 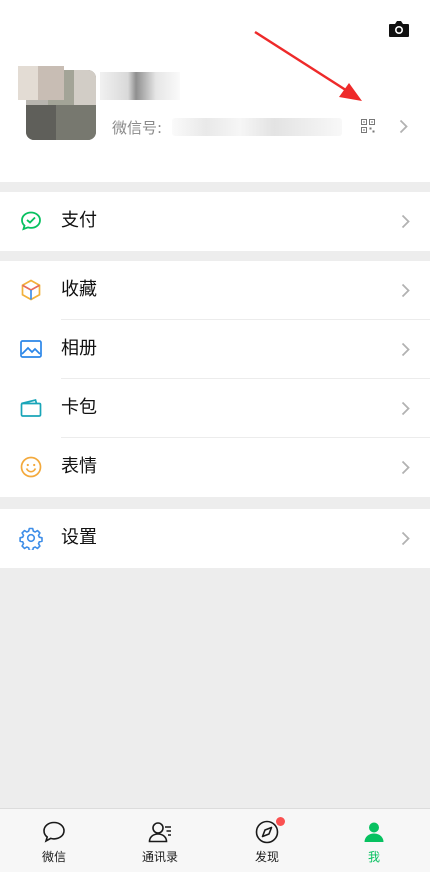 What do you see at coordinates (266, 857) in the screenshot?
I see `tab-label: 发现` at bounding box center [266, 857].